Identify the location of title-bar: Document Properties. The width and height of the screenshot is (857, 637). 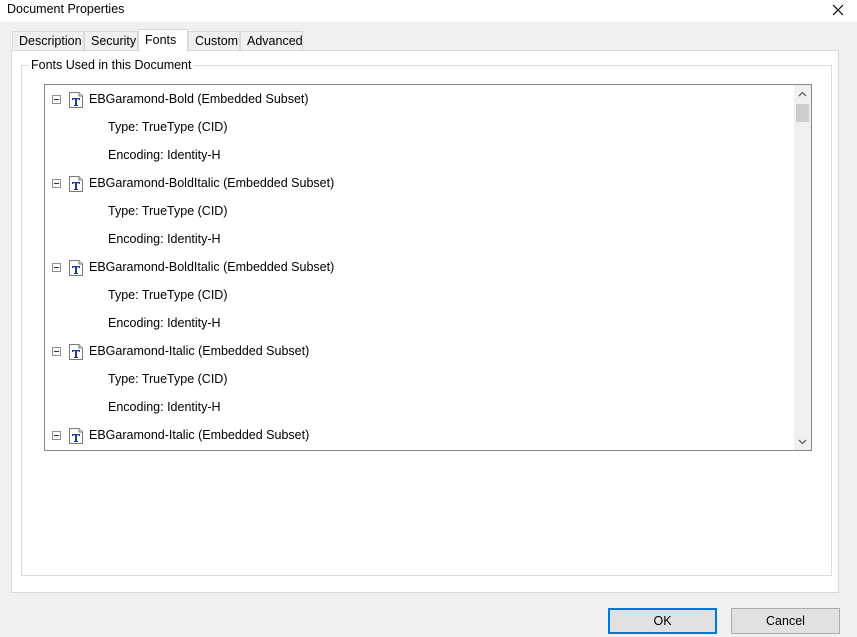
(428, 11).